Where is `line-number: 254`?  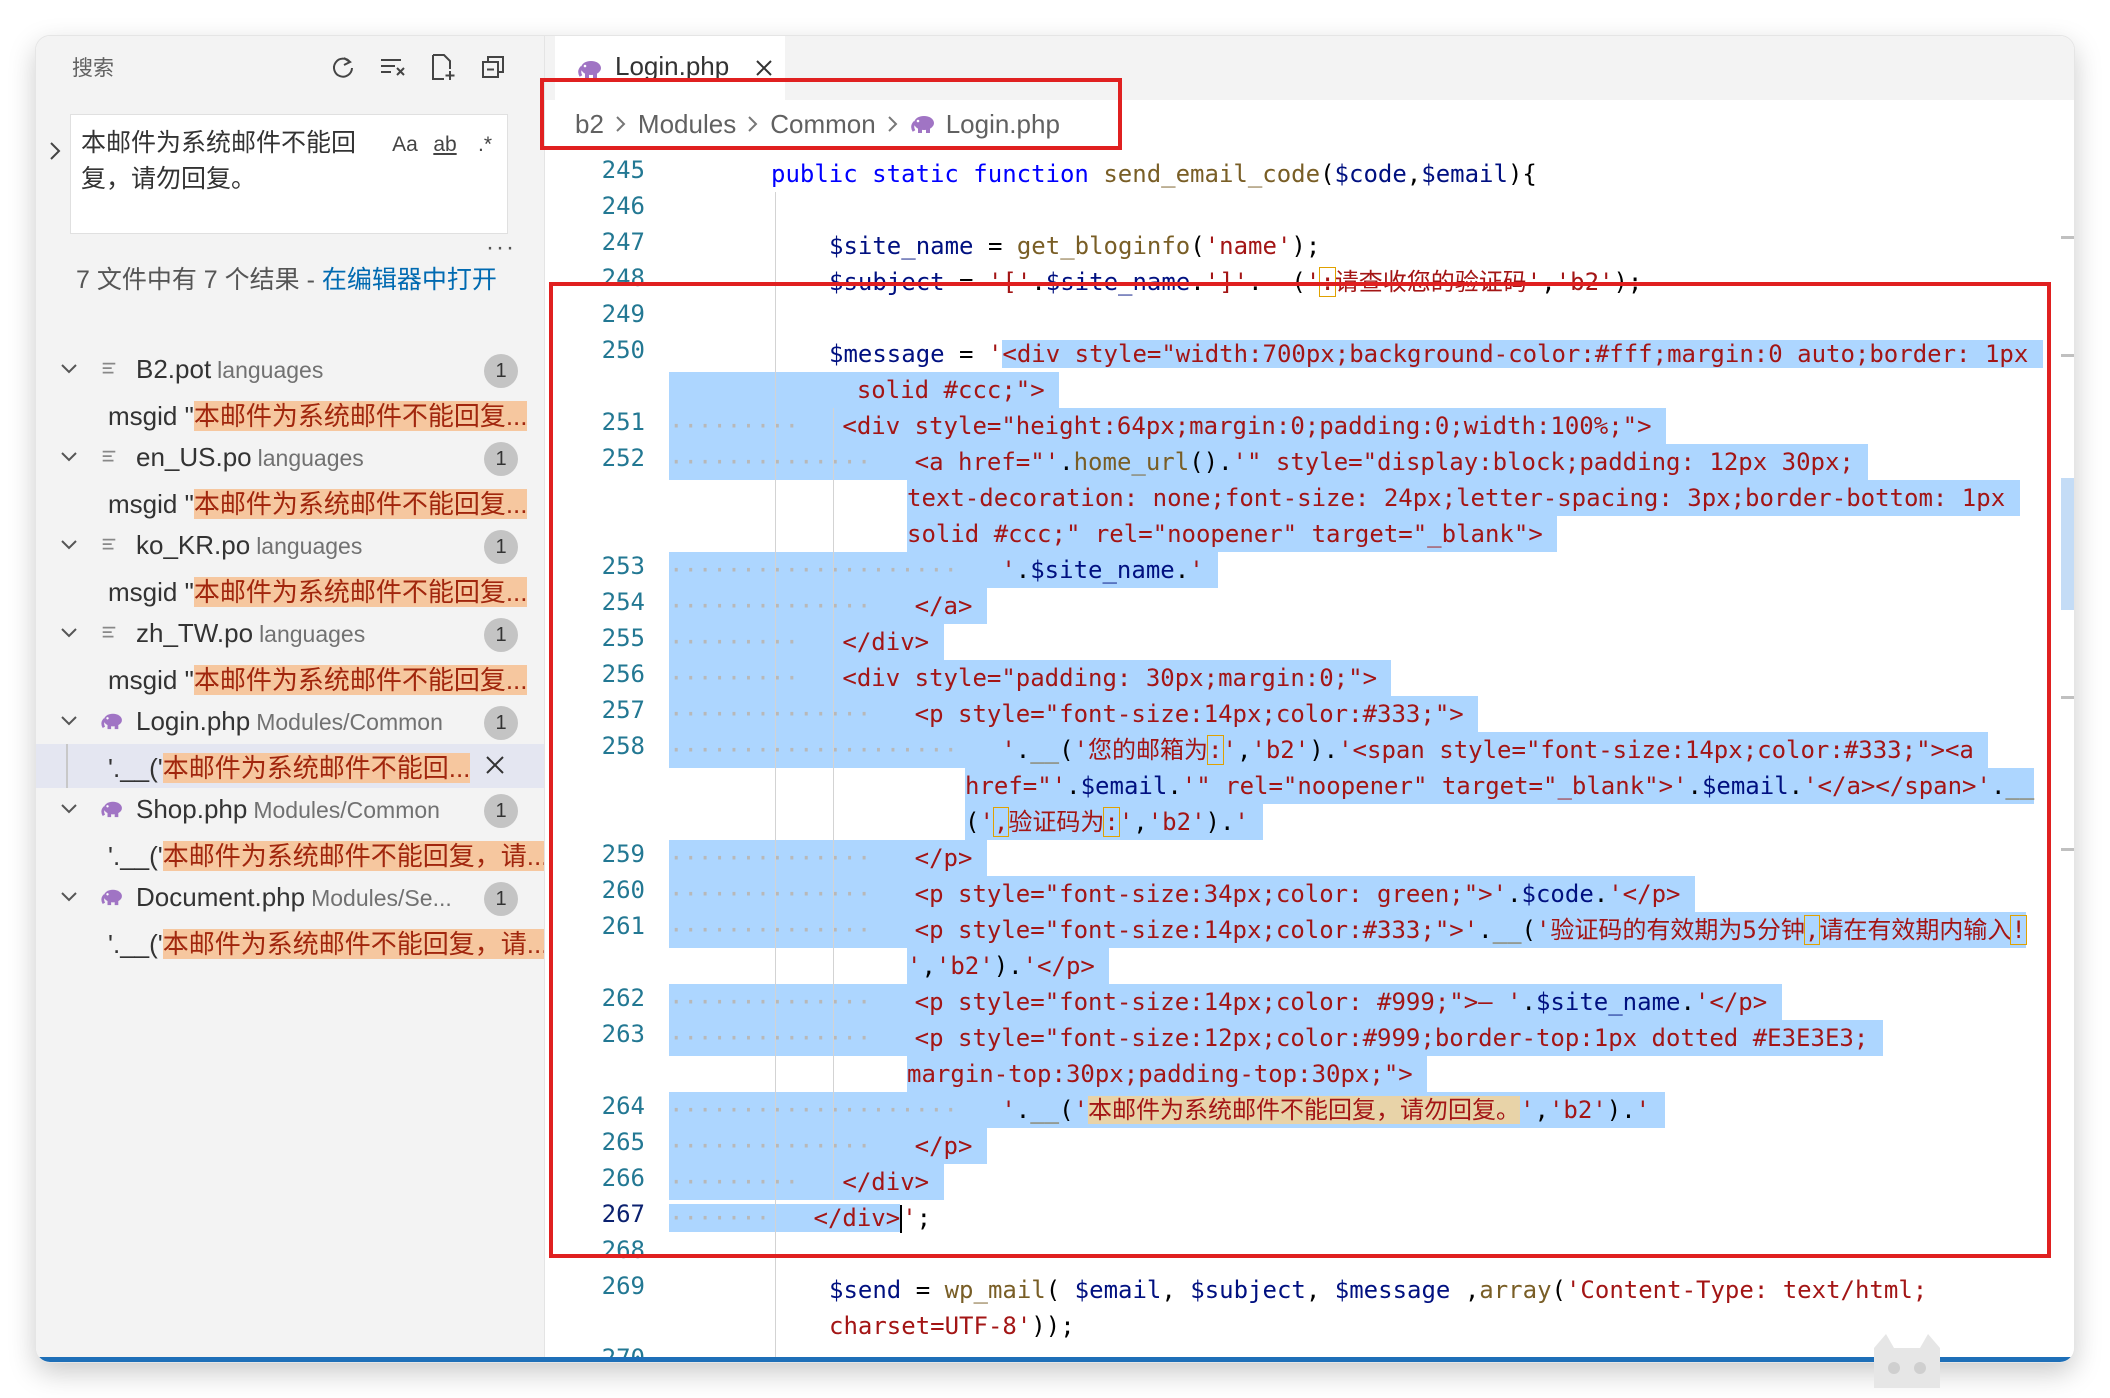
line-number: 254 is located at coordinates (623, 602).